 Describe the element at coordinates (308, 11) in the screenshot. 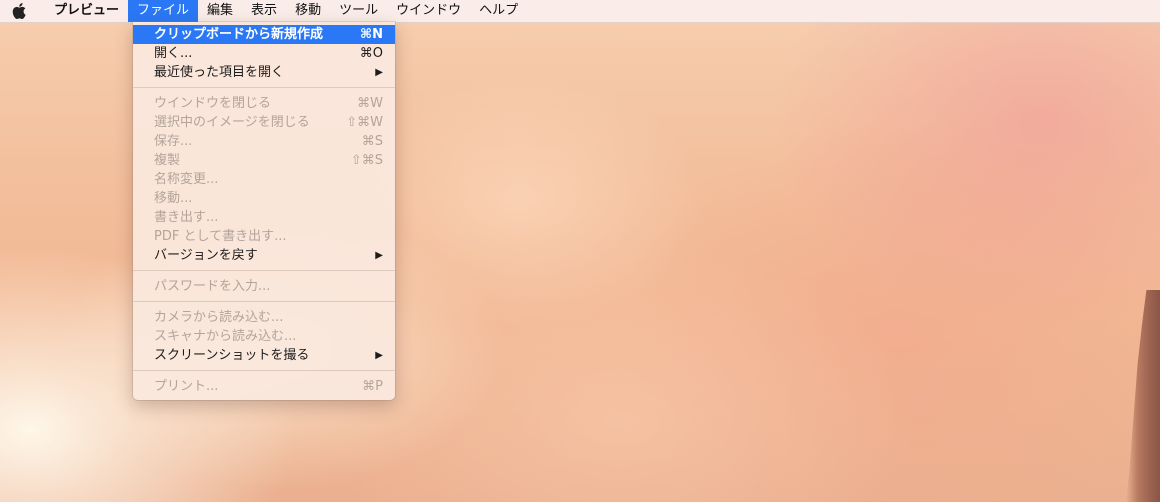

I see `menu-go: 移動` at that location.